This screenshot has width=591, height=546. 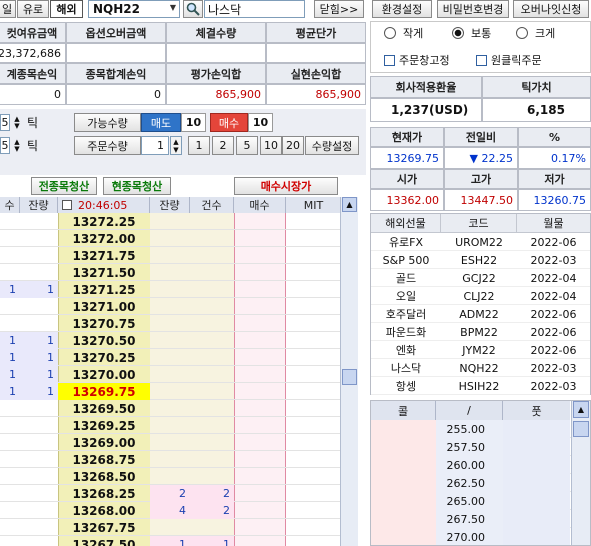 I want to click on price-cell: 13268.25, so click(x=104, y=493).